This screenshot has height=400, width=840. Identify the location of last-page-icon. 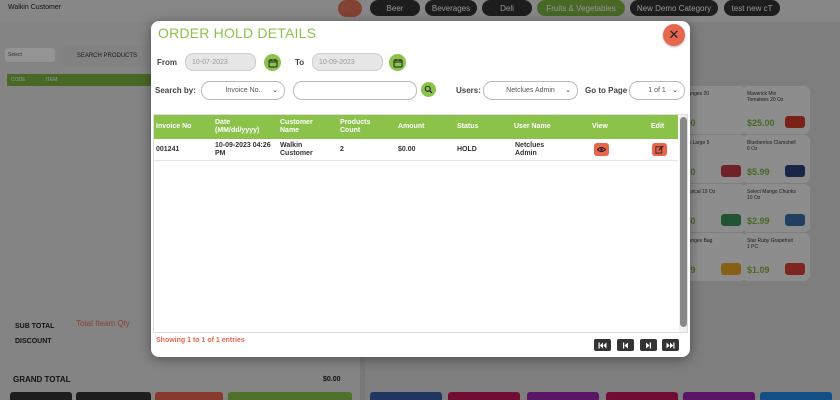
(670, 345).